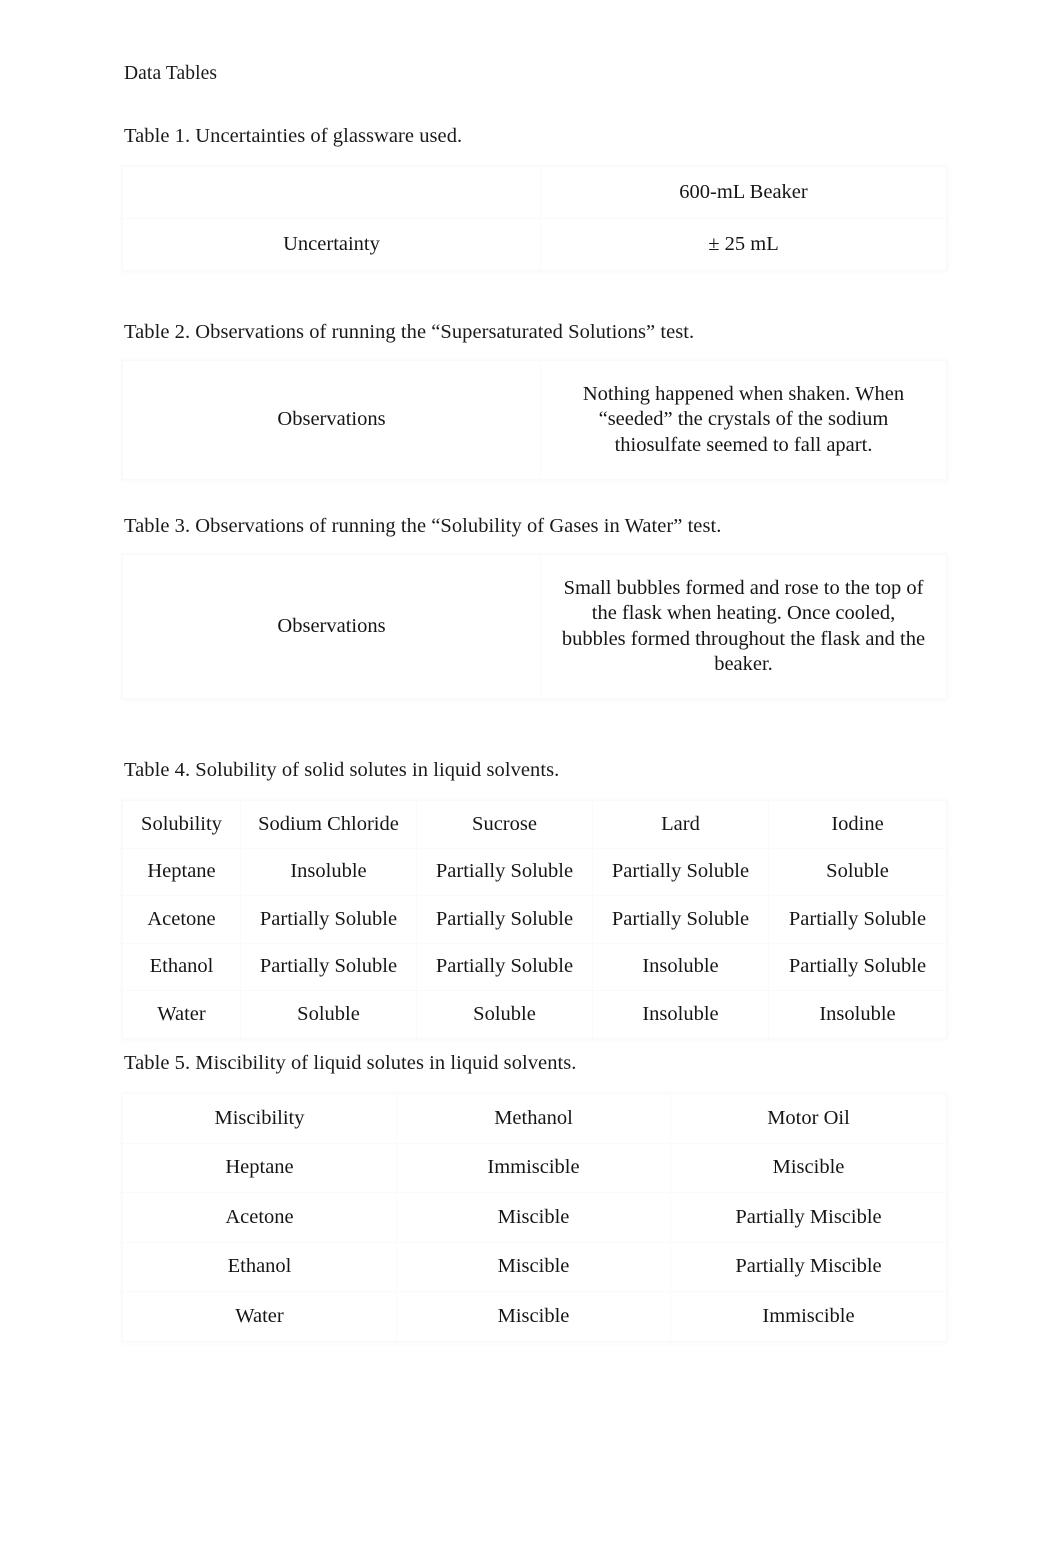 This screenshot has width=1062, height=1561. Describe the element at coordinates (504, 1014) in the screenshot. I see `table-4-row-3-cell-2: Soluble` at that location.